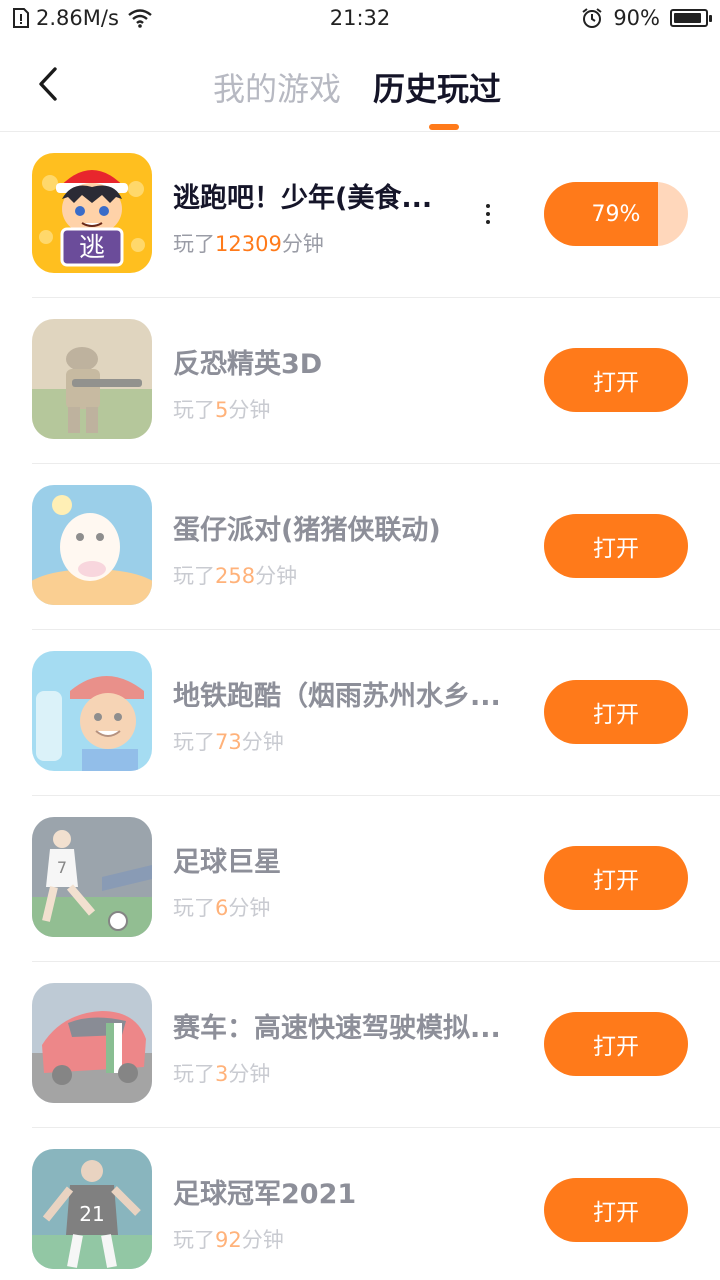 The height and width of the screenshot is (1280, 720). I want to click on game-icon-racing, so click(92, 1043).